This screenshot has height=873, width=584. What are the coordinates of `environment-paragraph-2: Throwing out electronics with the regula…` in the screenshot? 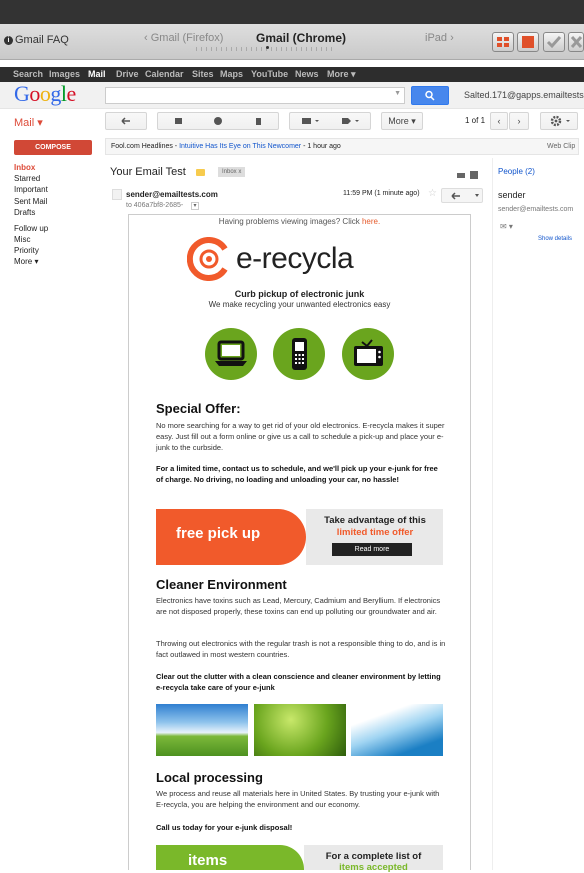 It's located at (301, 649).